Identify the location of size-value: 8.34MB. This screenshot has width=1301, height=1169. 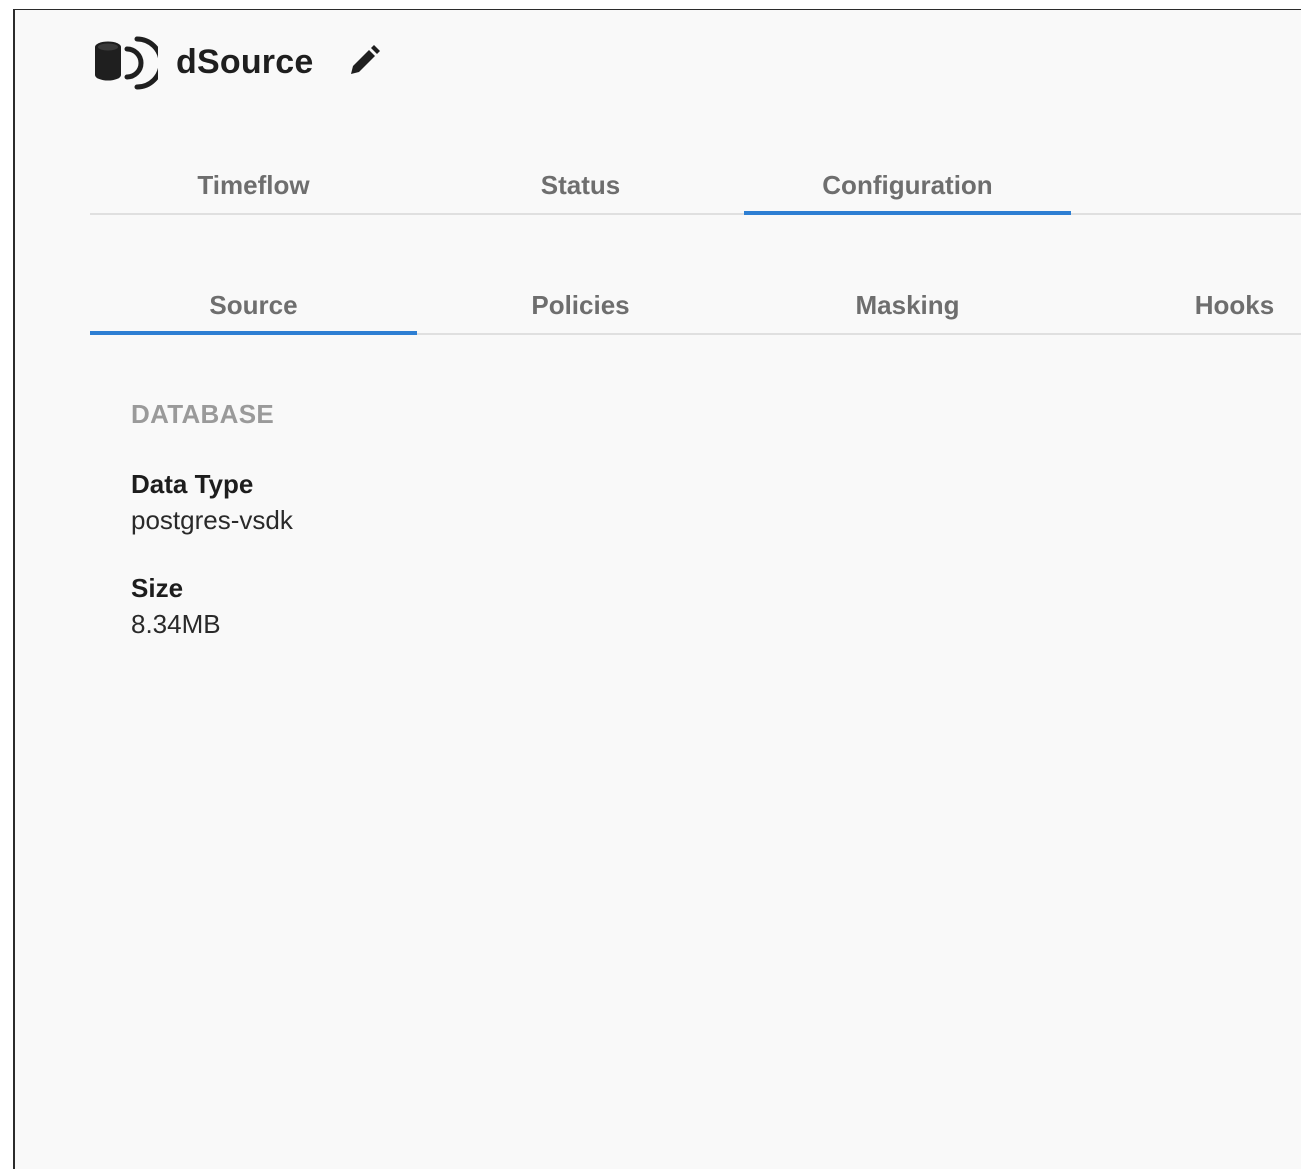
(176, 624).